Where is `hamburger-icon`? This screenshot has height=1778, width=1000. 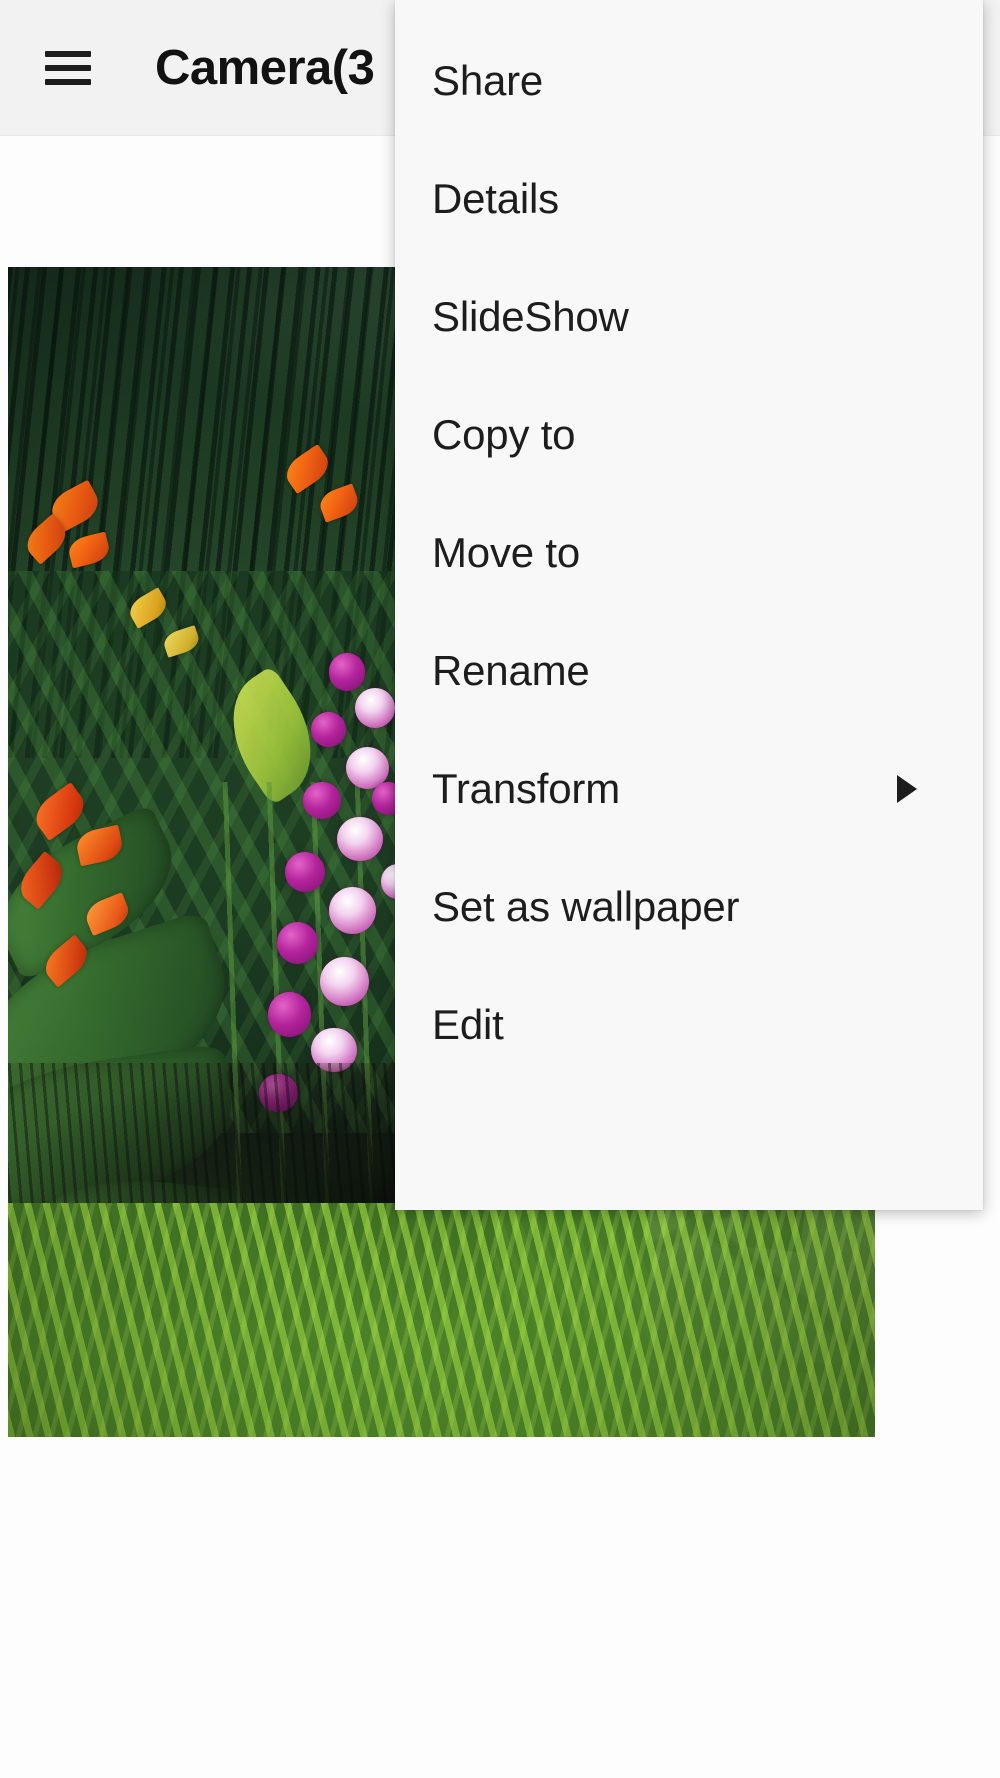
hamburger-icon is located at coordinates (68, 67).